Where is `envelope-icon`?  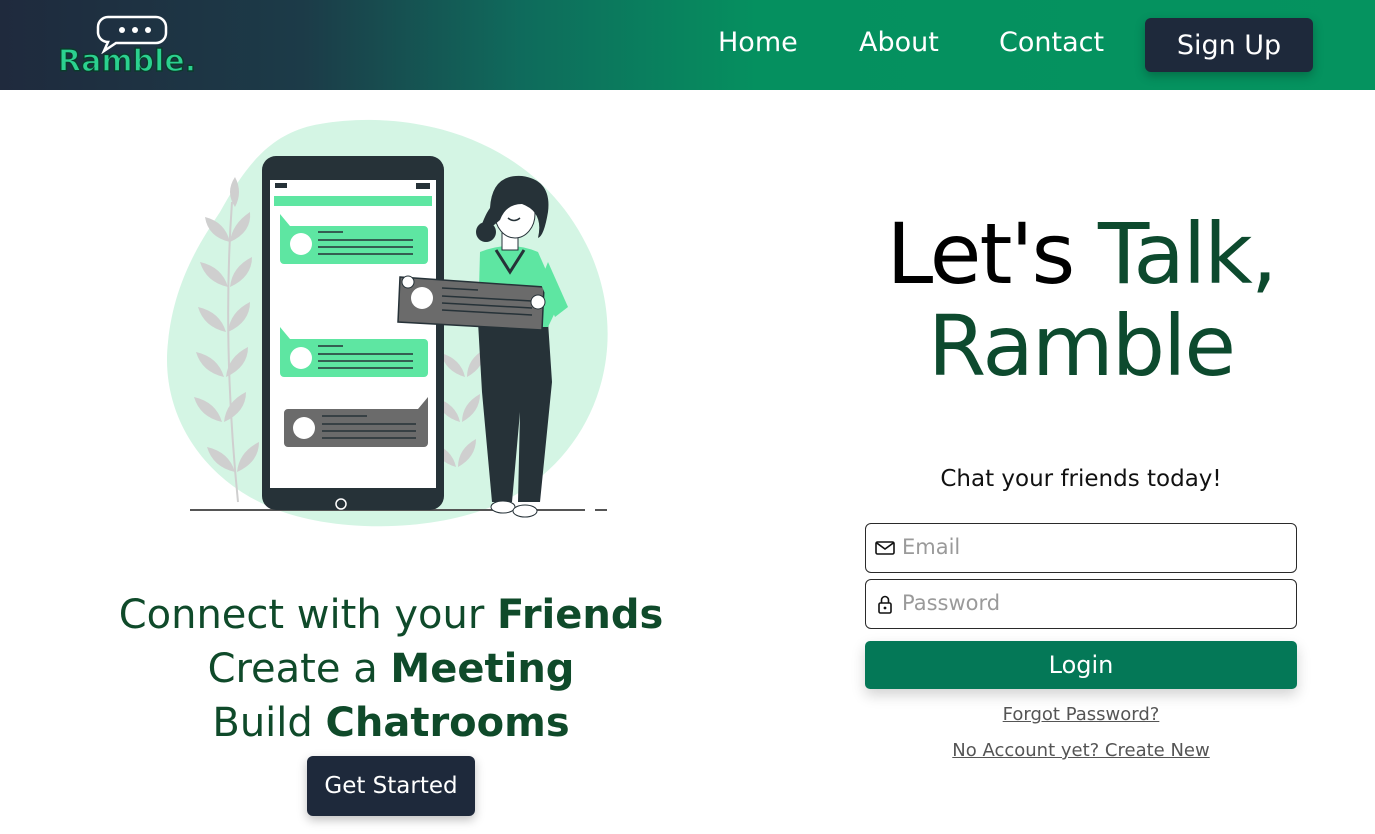 envelope-icon is located at coordinates (885, 548).